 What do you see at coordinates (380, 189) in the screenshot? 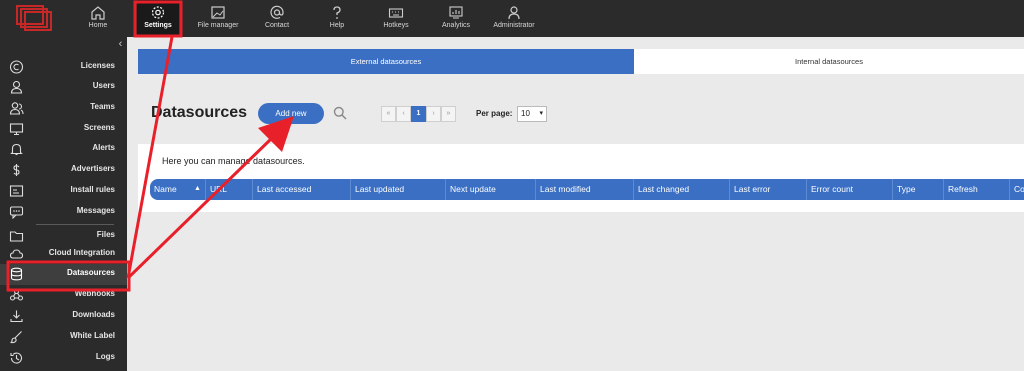
I see `column-label: Last updated` at bounding box center [380, 189].